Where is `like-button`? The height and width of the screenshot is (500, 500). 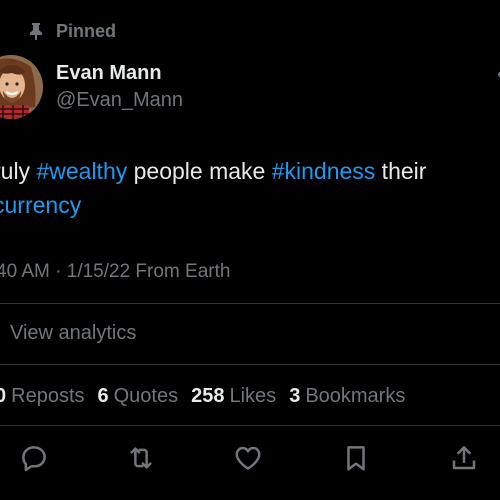 like-button is located at coordinates (248, 458).